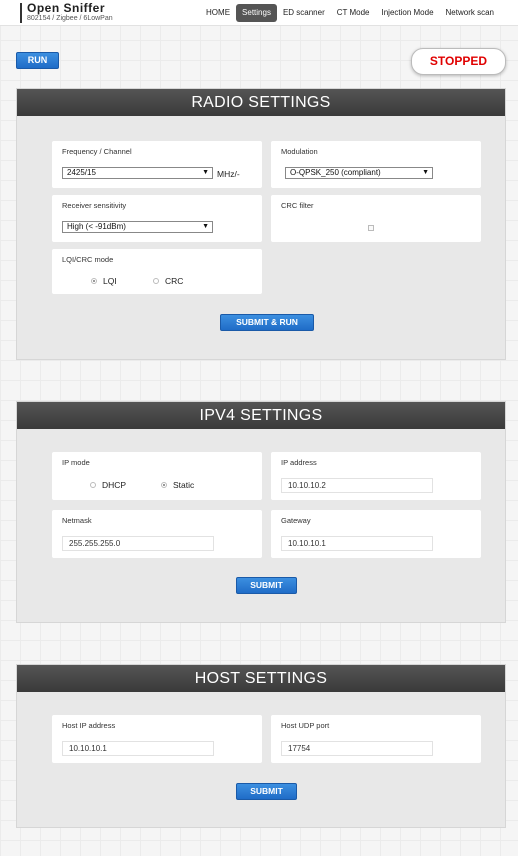 The image size is (518, 856). I want to click on dhcp-option: DHCP, so click(108, 485).